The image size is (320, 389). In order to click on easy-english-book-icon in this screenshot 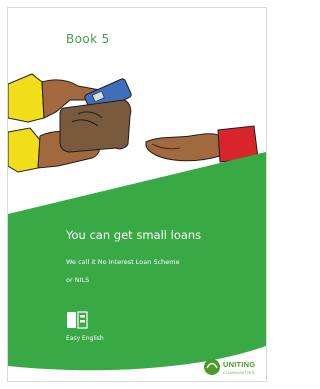, I will do `click(77, 320)`.